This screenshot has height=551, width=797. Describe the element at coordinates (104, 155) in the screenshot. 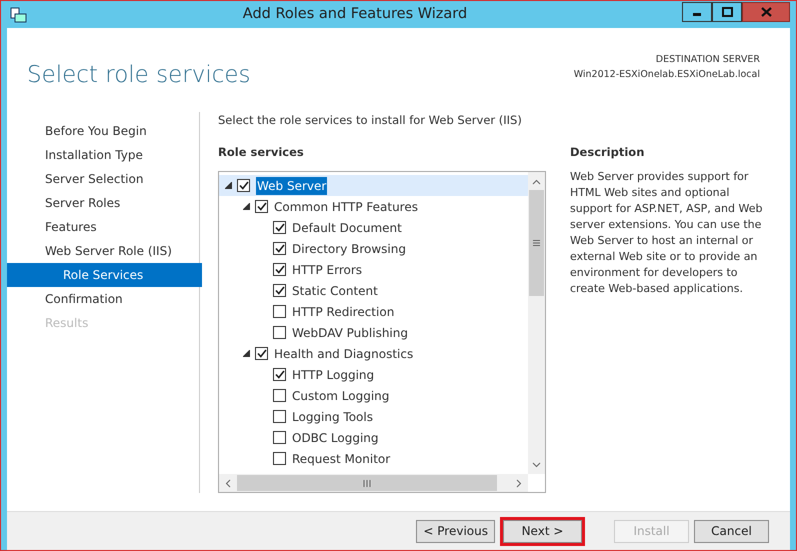

I see `nav-step: Installation Type` at that location.